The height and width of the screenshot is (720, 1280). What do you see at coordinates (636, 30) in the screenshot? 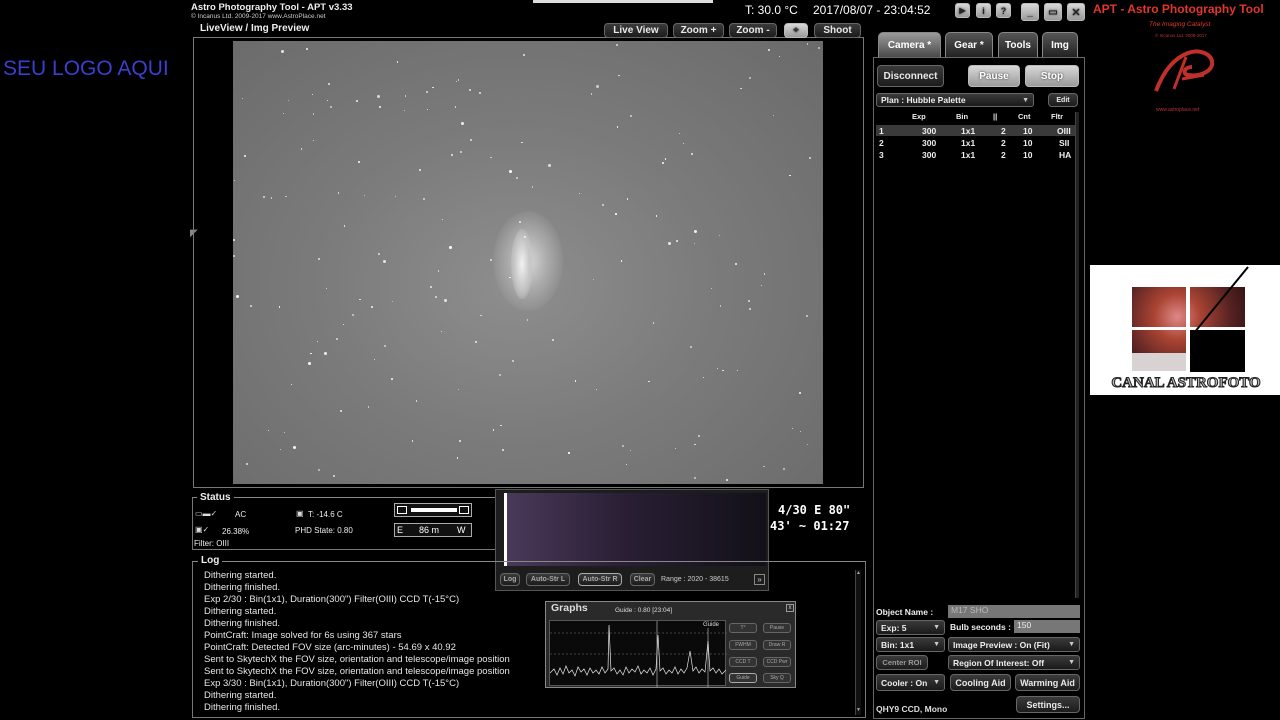
I see `live-view-button: Live View` at bounding box center [636, 30].